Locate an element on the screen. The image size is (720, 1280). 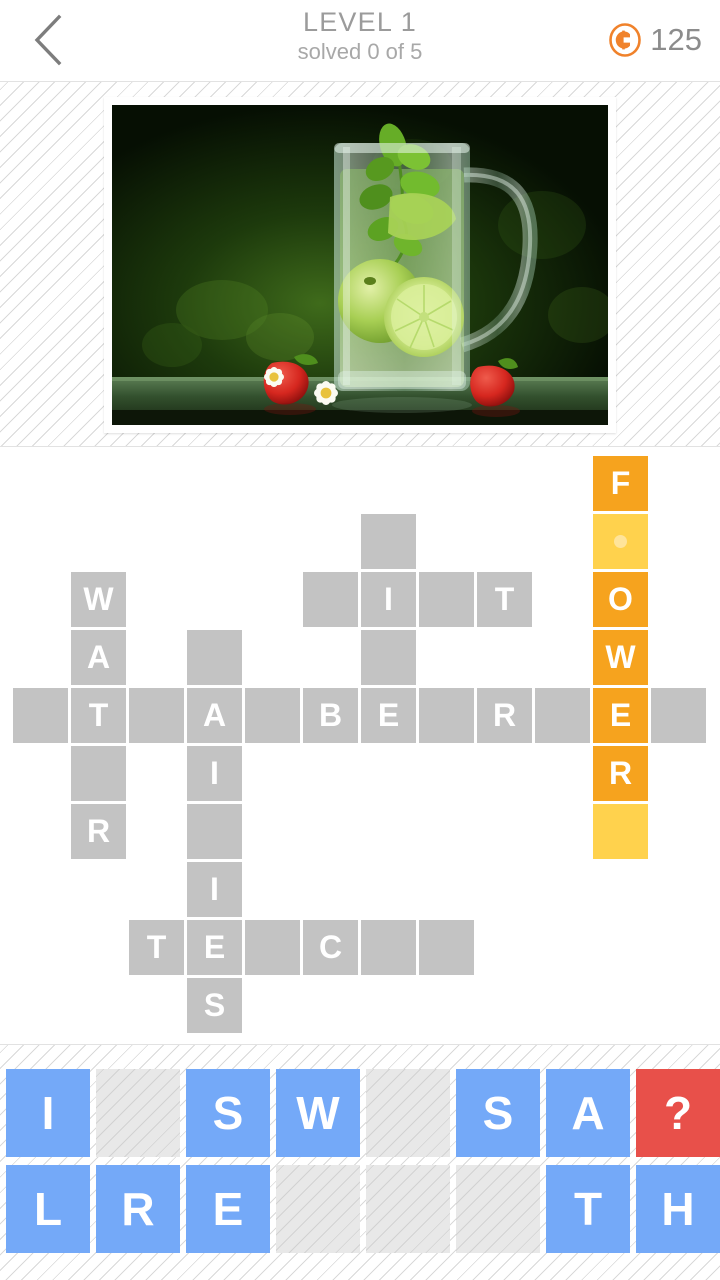
grid-cell-r4-c1: T is located at coordinates (98, 715).